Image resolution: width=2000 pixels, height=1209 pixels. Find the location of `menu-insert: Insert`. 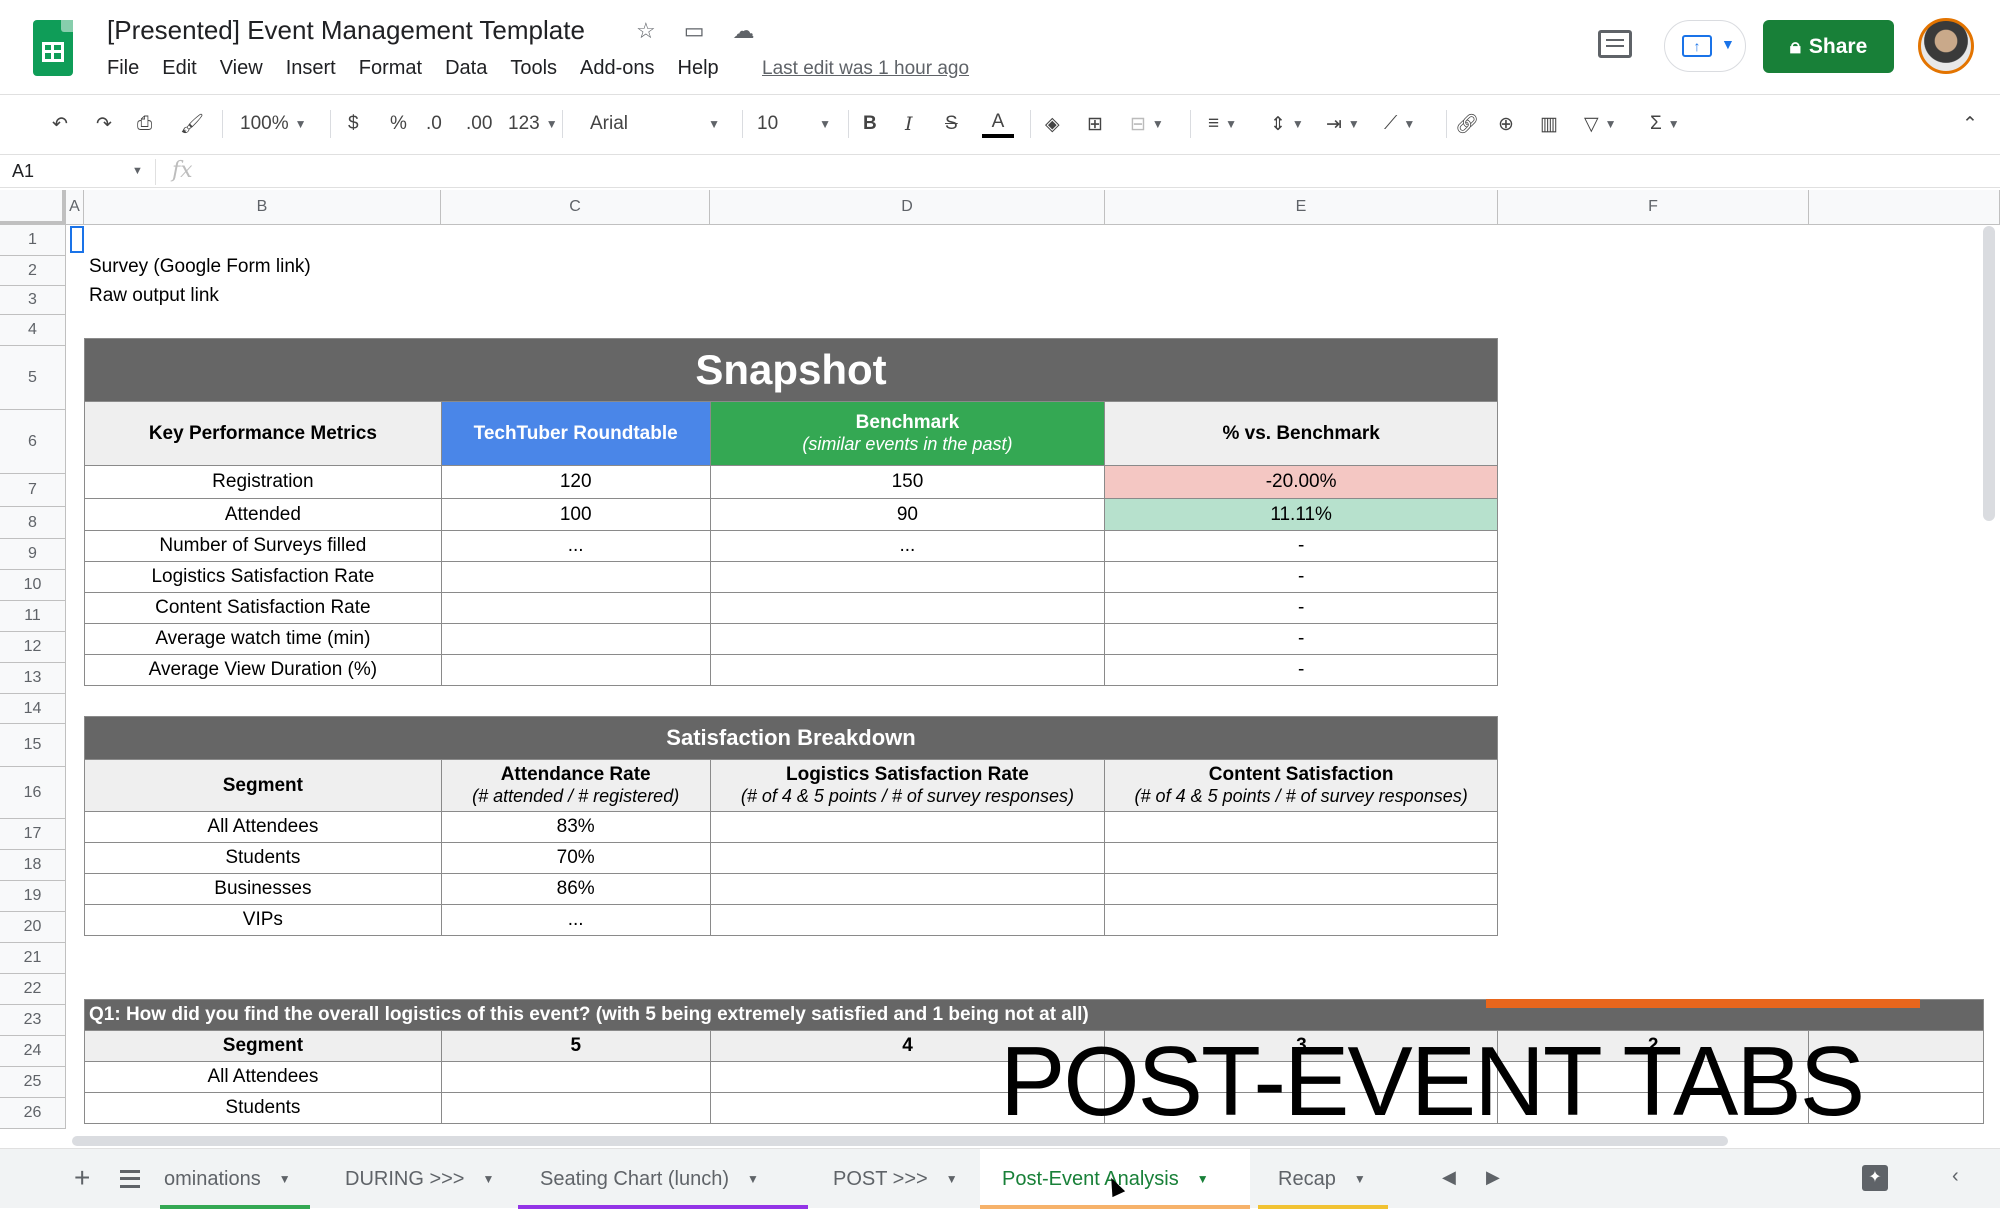

menu-insert: Insert is located at coordinates (311, 68).